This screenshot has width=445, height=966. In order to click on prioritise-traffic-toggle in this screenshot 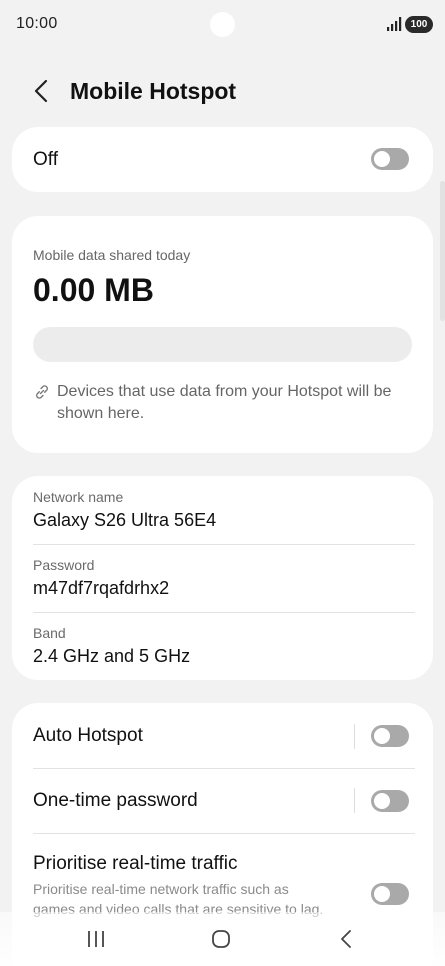, I will do `click(390, 894)`.